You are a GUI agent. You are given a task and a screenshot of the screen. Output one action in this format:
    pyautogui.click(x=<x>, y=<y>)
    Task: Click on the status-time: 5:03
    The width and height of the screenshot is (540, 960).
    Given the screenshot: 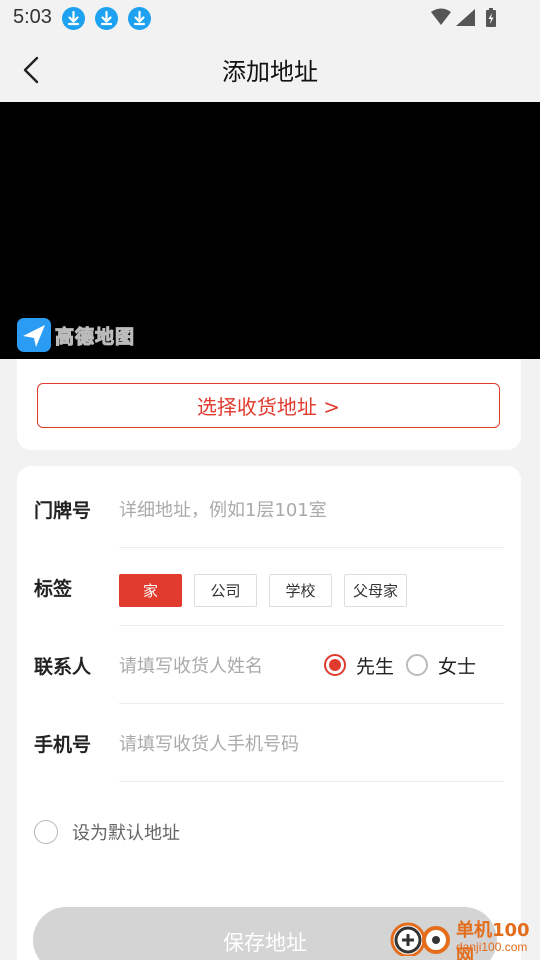 What is the action you would take?
    pyautogui.click(x=32, y=17)
    